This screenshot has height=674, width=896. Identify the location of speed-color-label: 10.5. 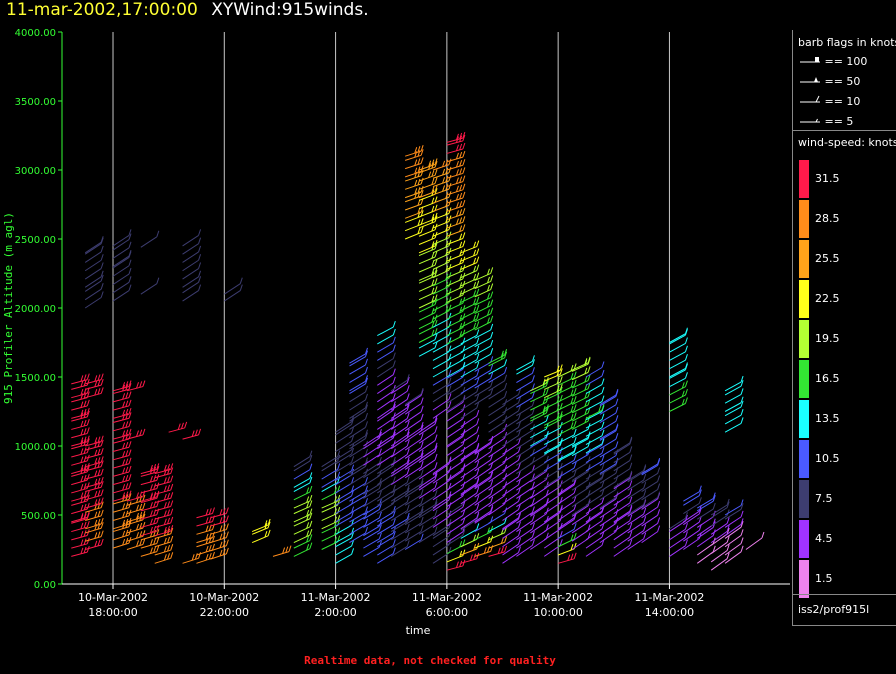
(827, 458).